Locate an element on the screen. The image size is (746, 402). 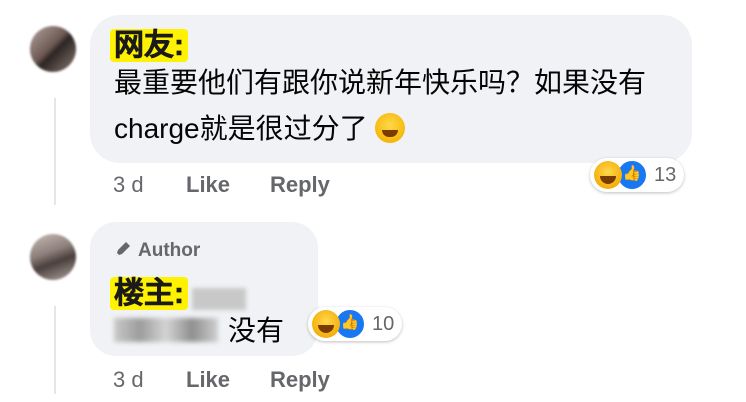
author-pen-icon is located at coordinates (123, 249).